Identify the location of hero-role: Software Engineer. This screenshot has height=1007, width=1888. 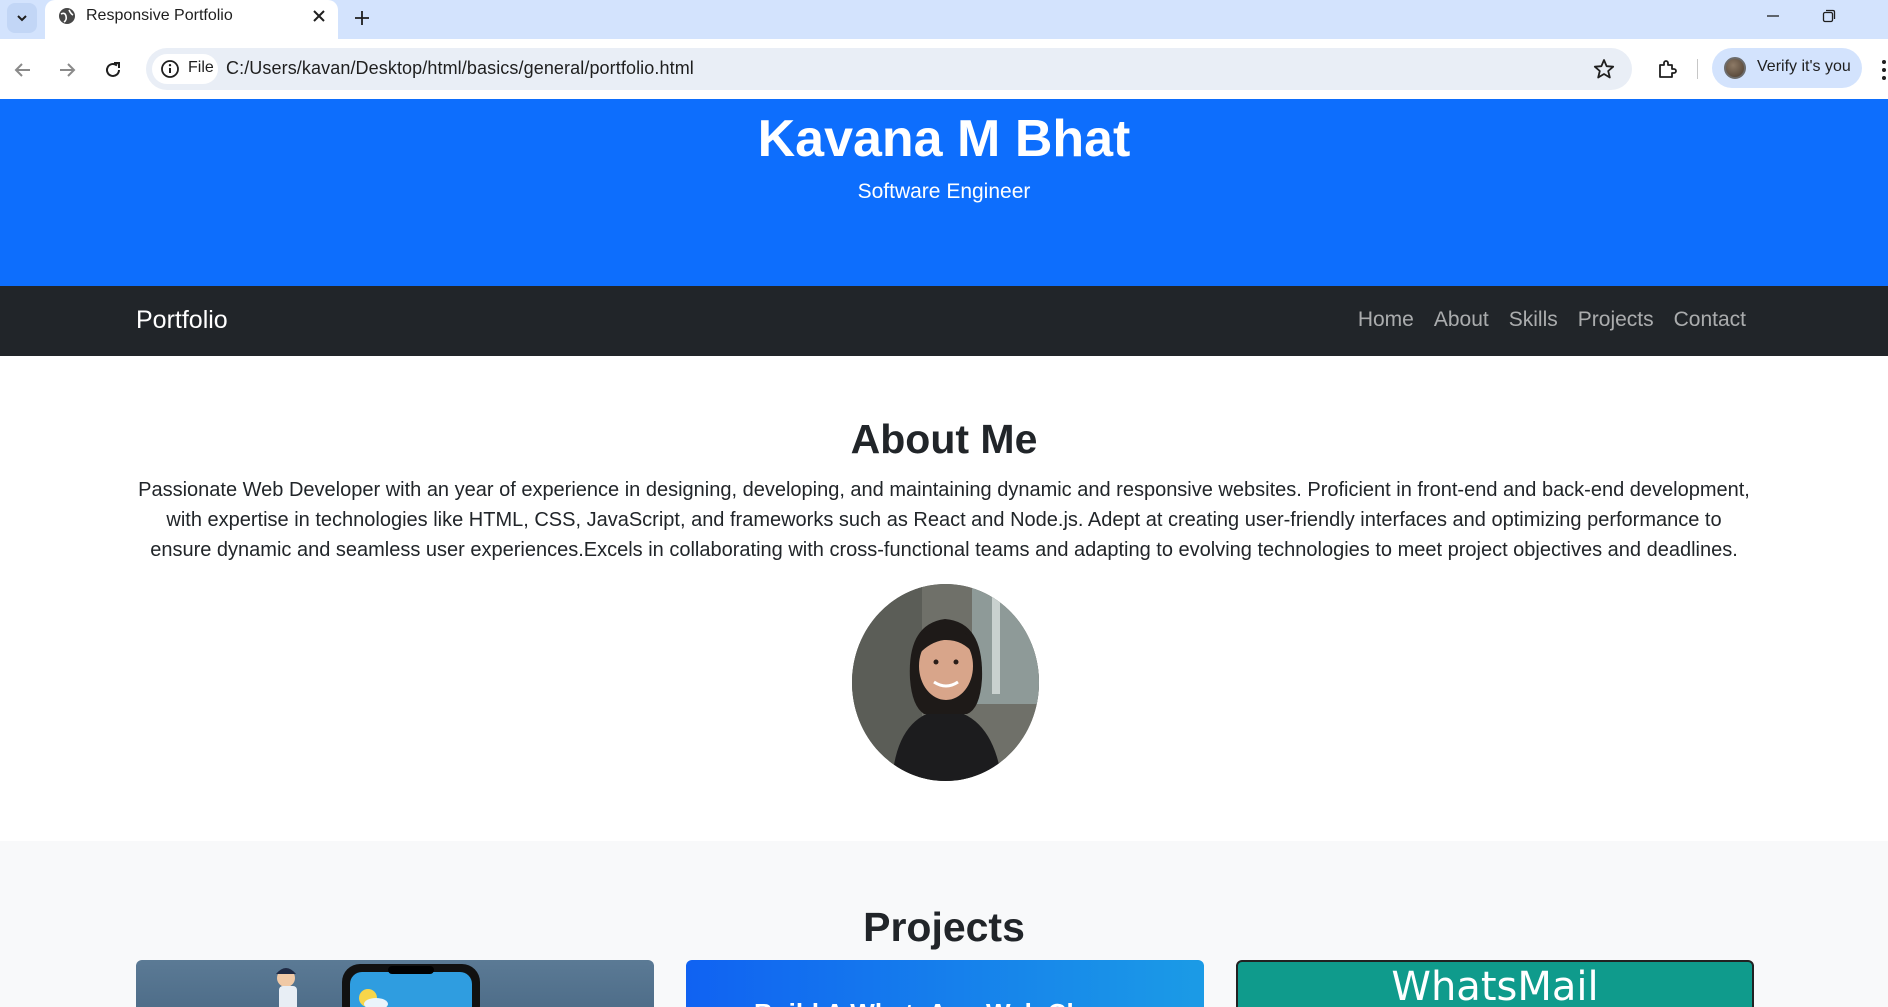
(944, 191).